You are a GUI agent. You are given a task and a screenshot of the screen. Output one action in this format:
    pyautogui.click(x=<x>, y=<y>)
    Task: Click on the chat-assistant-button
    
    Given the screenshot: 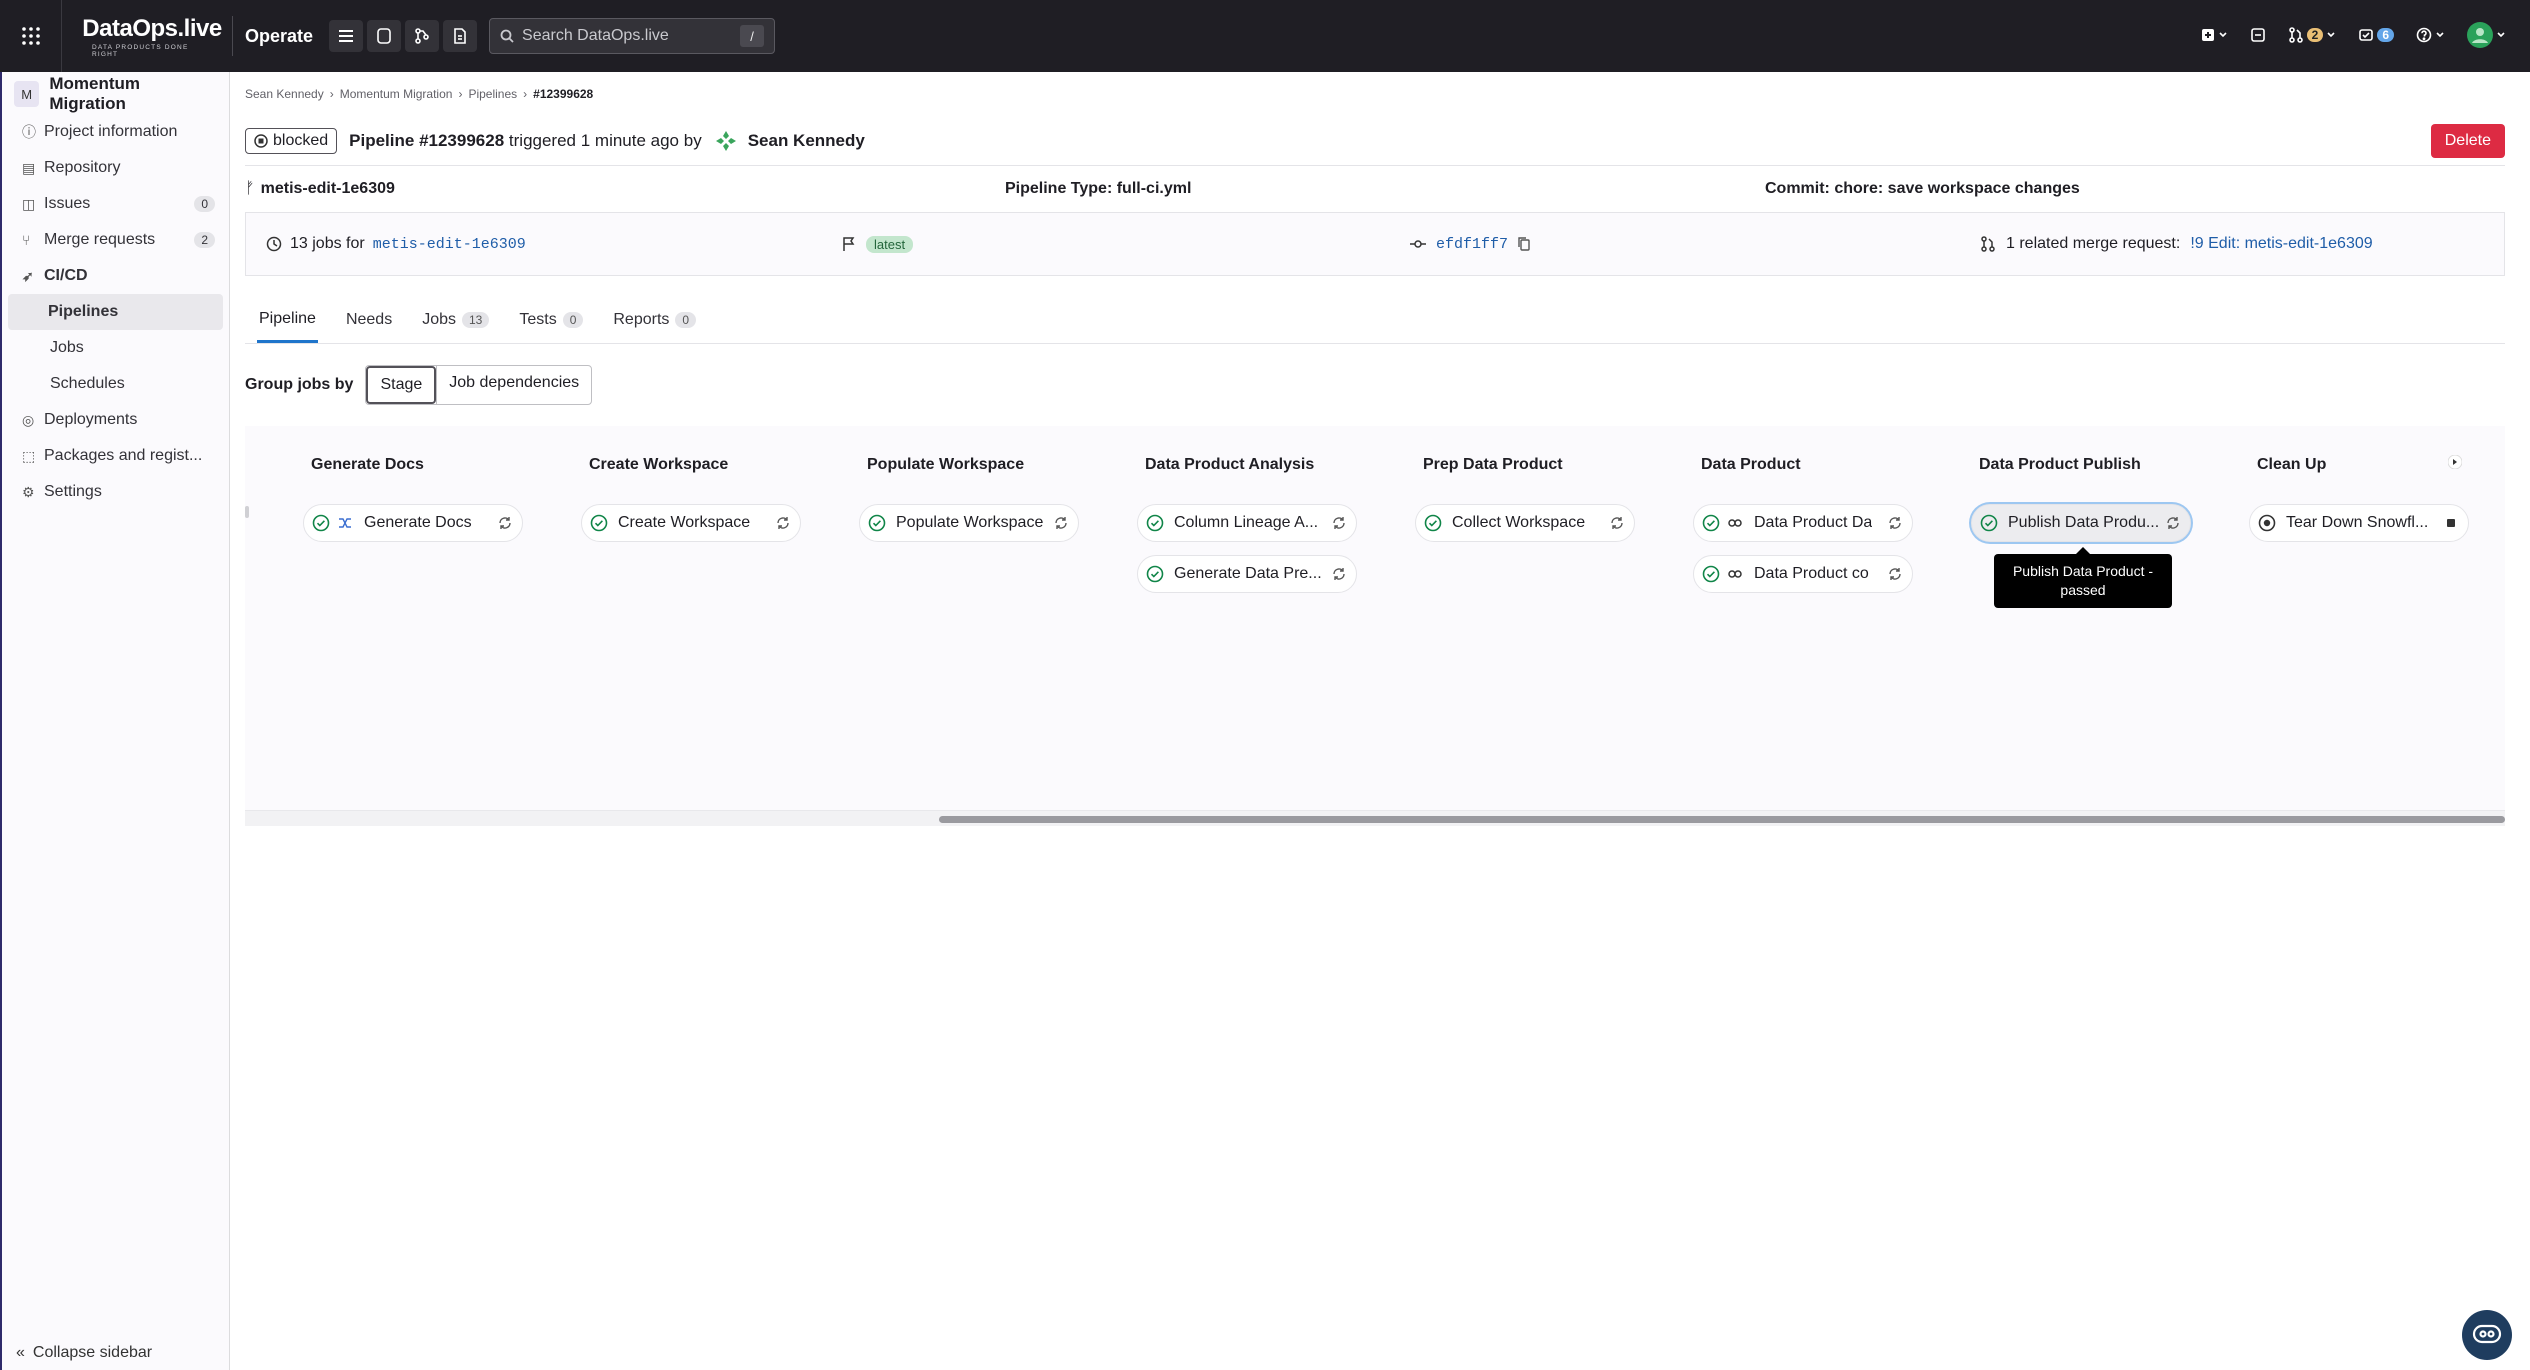 What is the action you would take?
    pyautogui.click(x=2487, y=1335)
    